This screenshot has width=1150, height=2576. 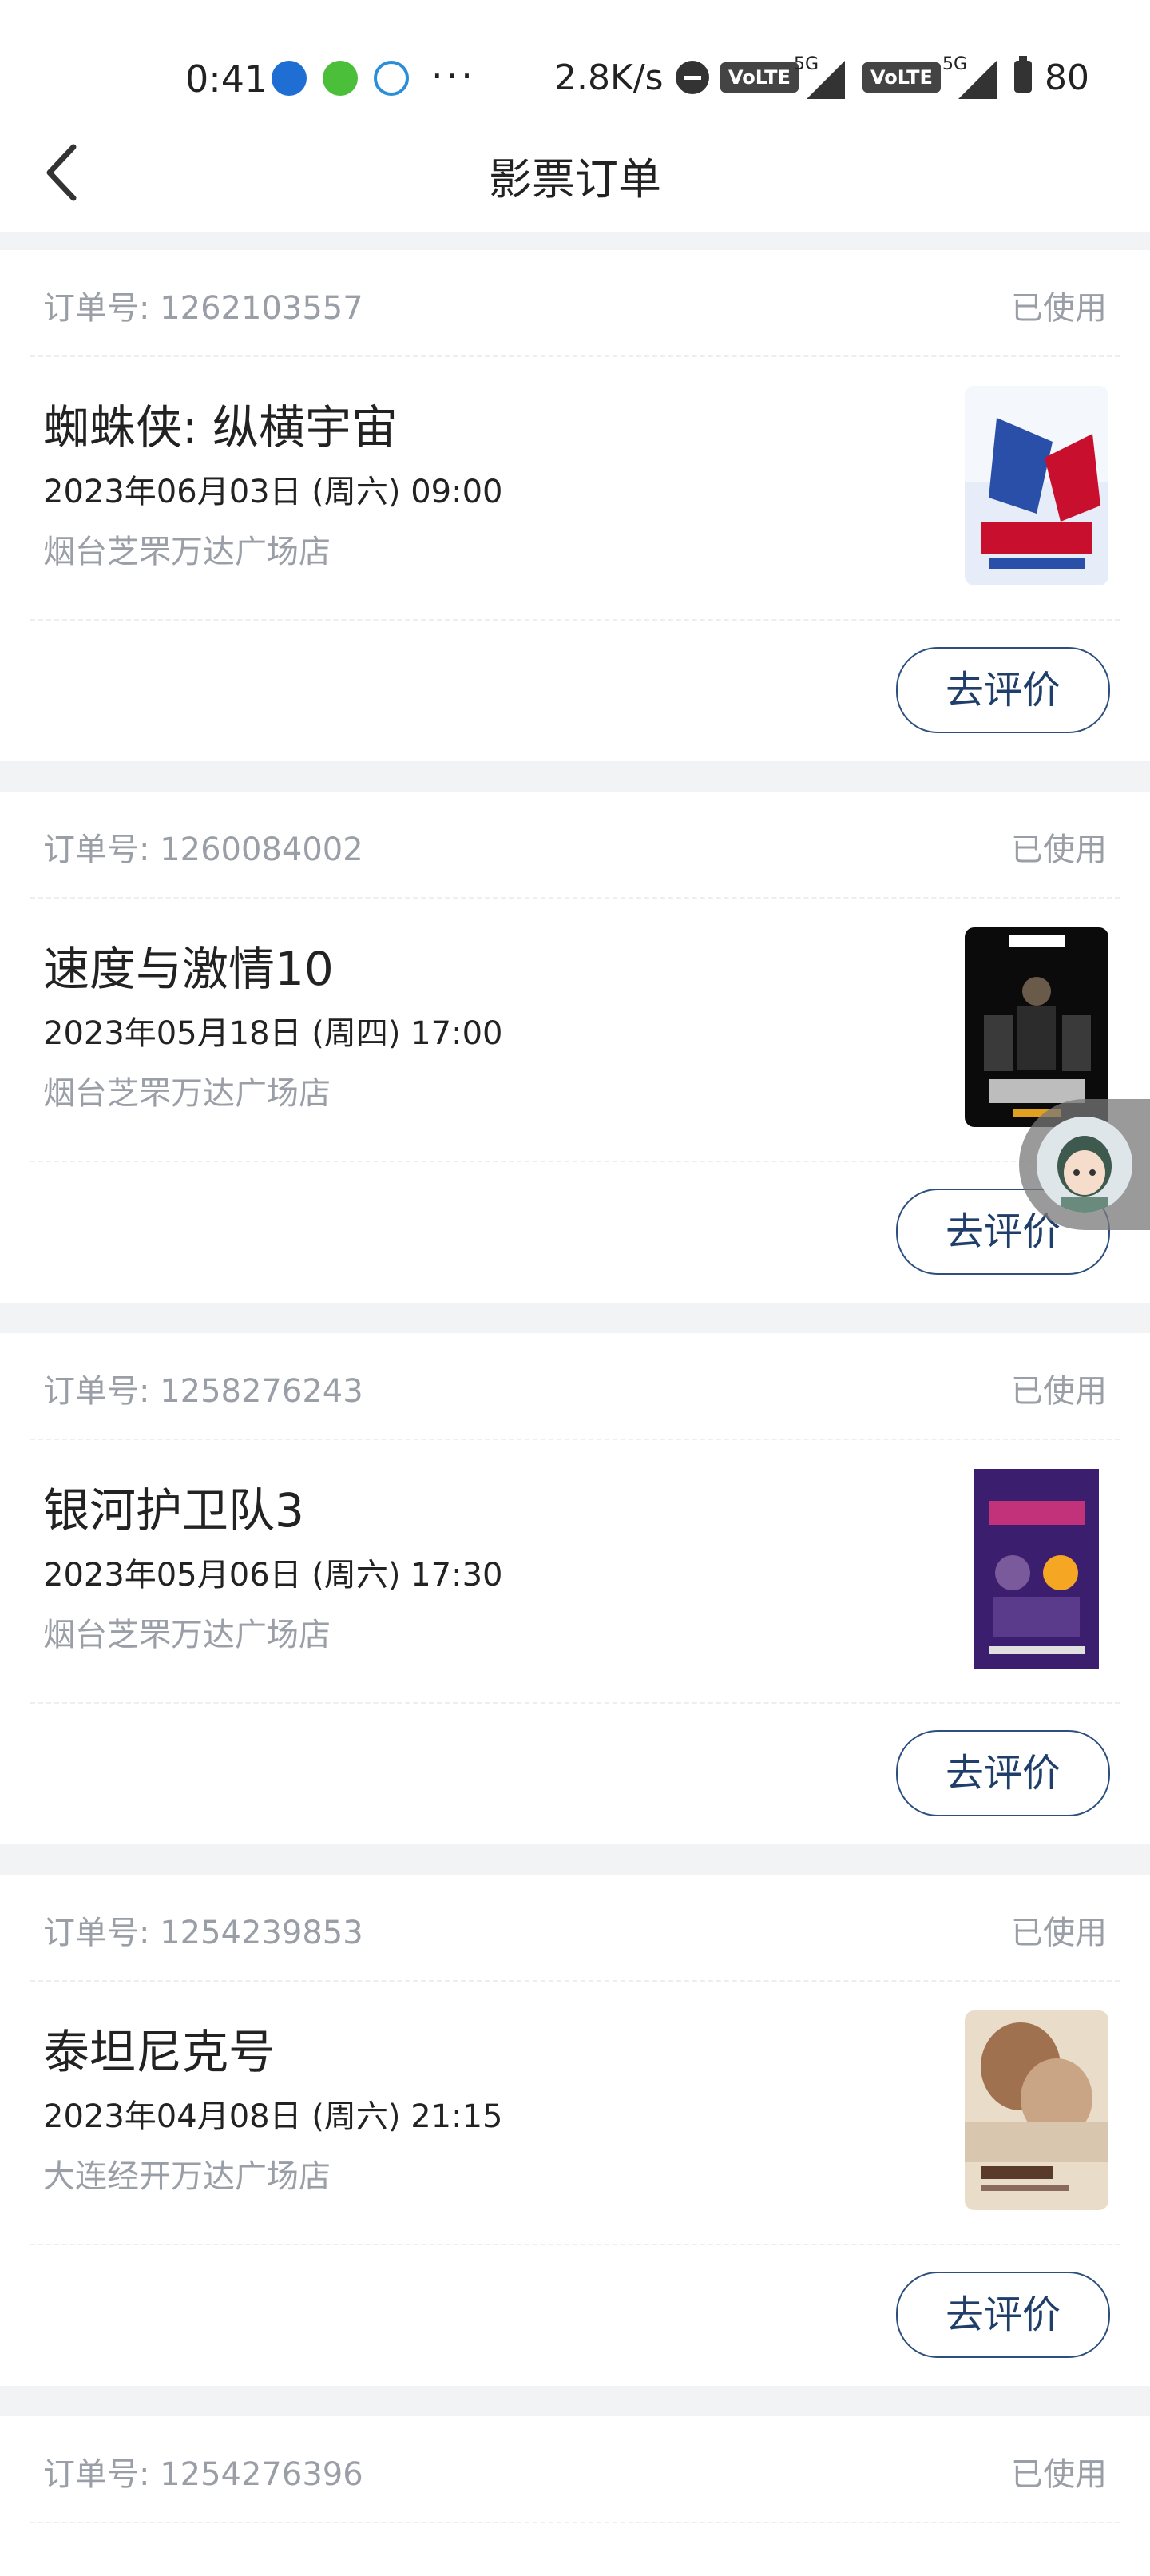 What do you see at coordinates (575, 310) in the screenshot?
I see `order-header: 订单号: 1262103557 已使用` at bounding box center [575, 310].